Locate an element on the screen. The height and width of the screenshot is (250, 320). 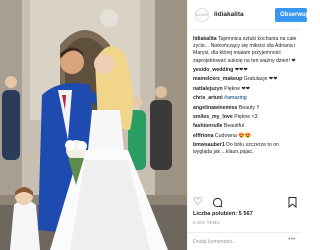
comment-item: elffriona Cudowna 😍😍 is located at coordinates (246, 136).